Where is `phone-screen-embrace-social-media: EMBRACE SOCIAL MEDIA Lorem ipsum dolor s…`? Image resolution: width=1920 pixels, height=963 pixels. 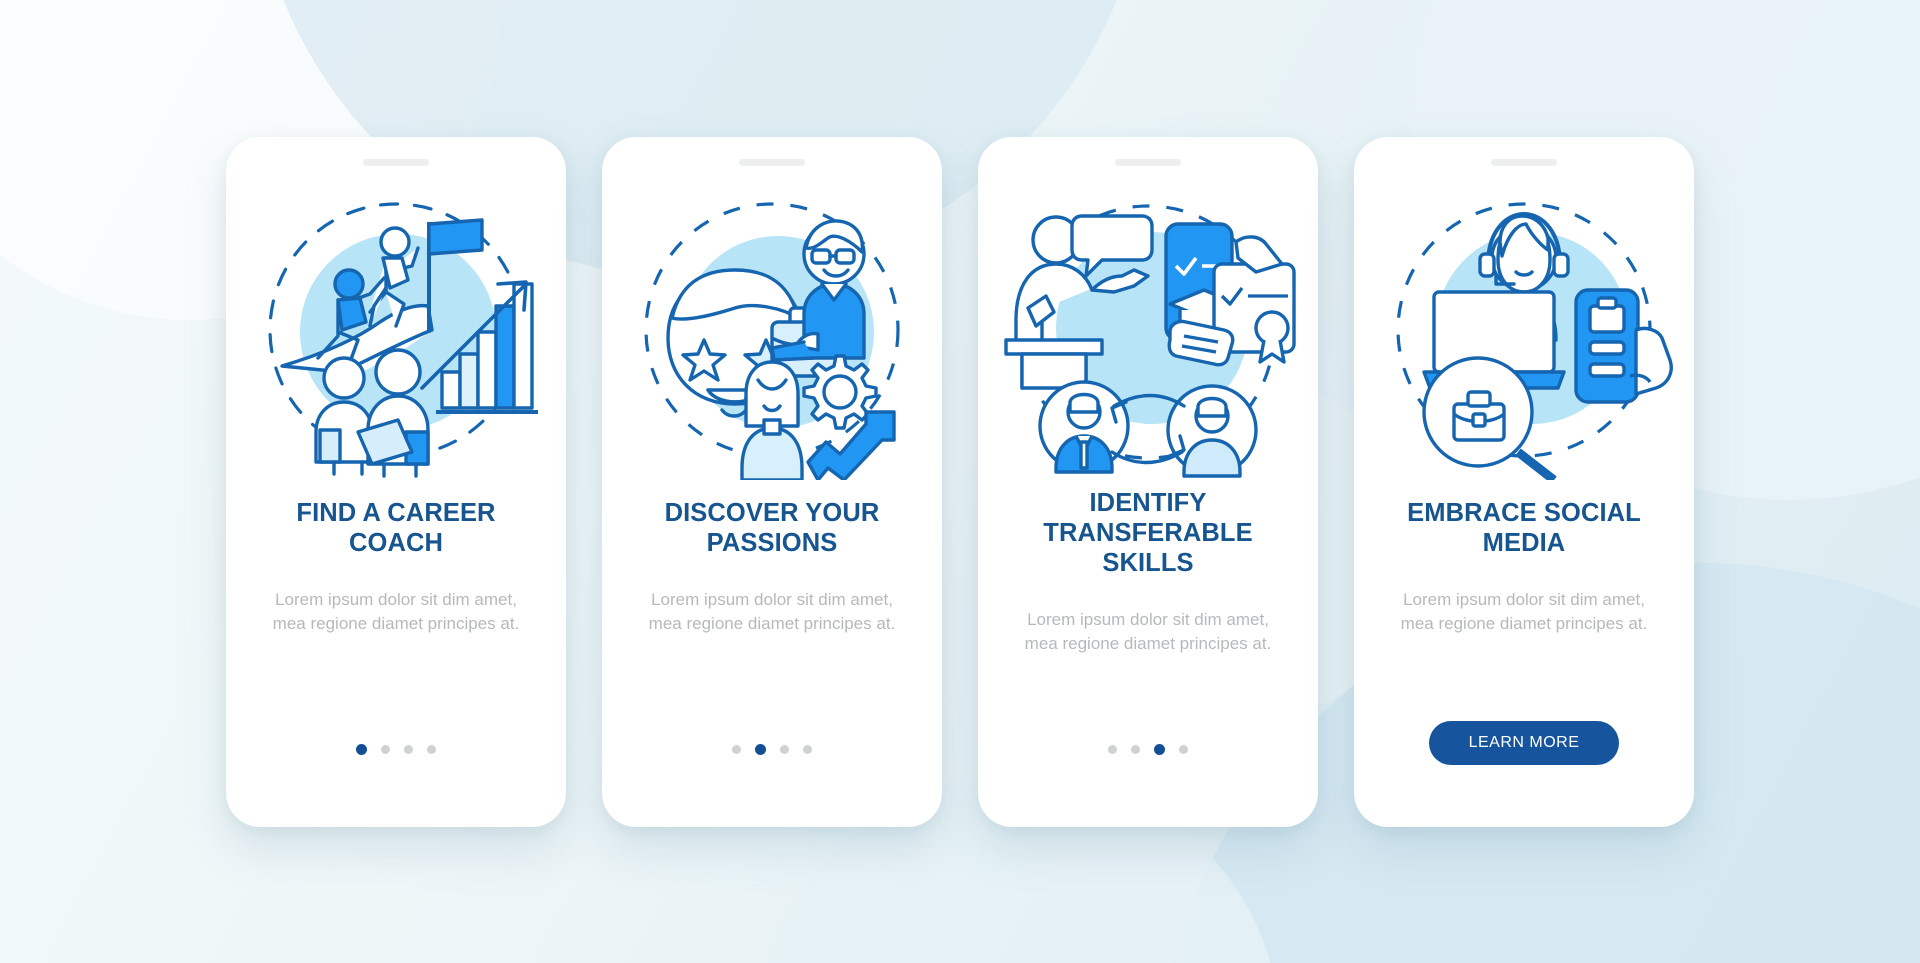
phone-screen-embrace-social-media: EMBRACE SOCIAL MEDIA Lorem ipsum dolor s… is located at coordinates (1524, 481).